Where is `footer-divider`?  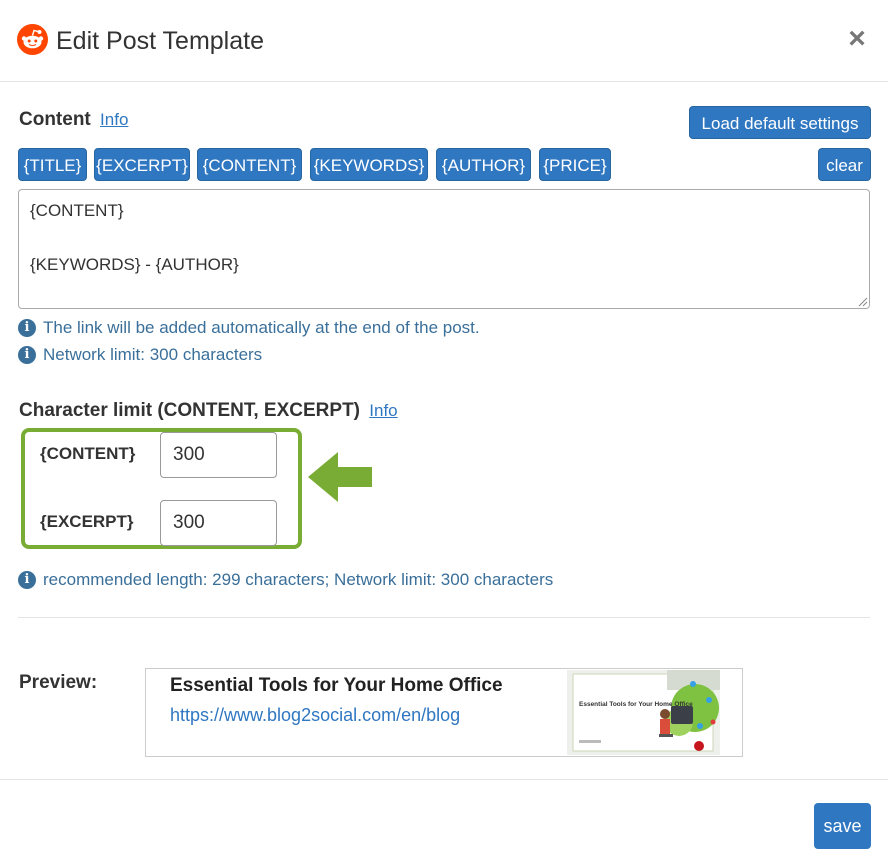
footer-divider is located at coordinates (444, 779).